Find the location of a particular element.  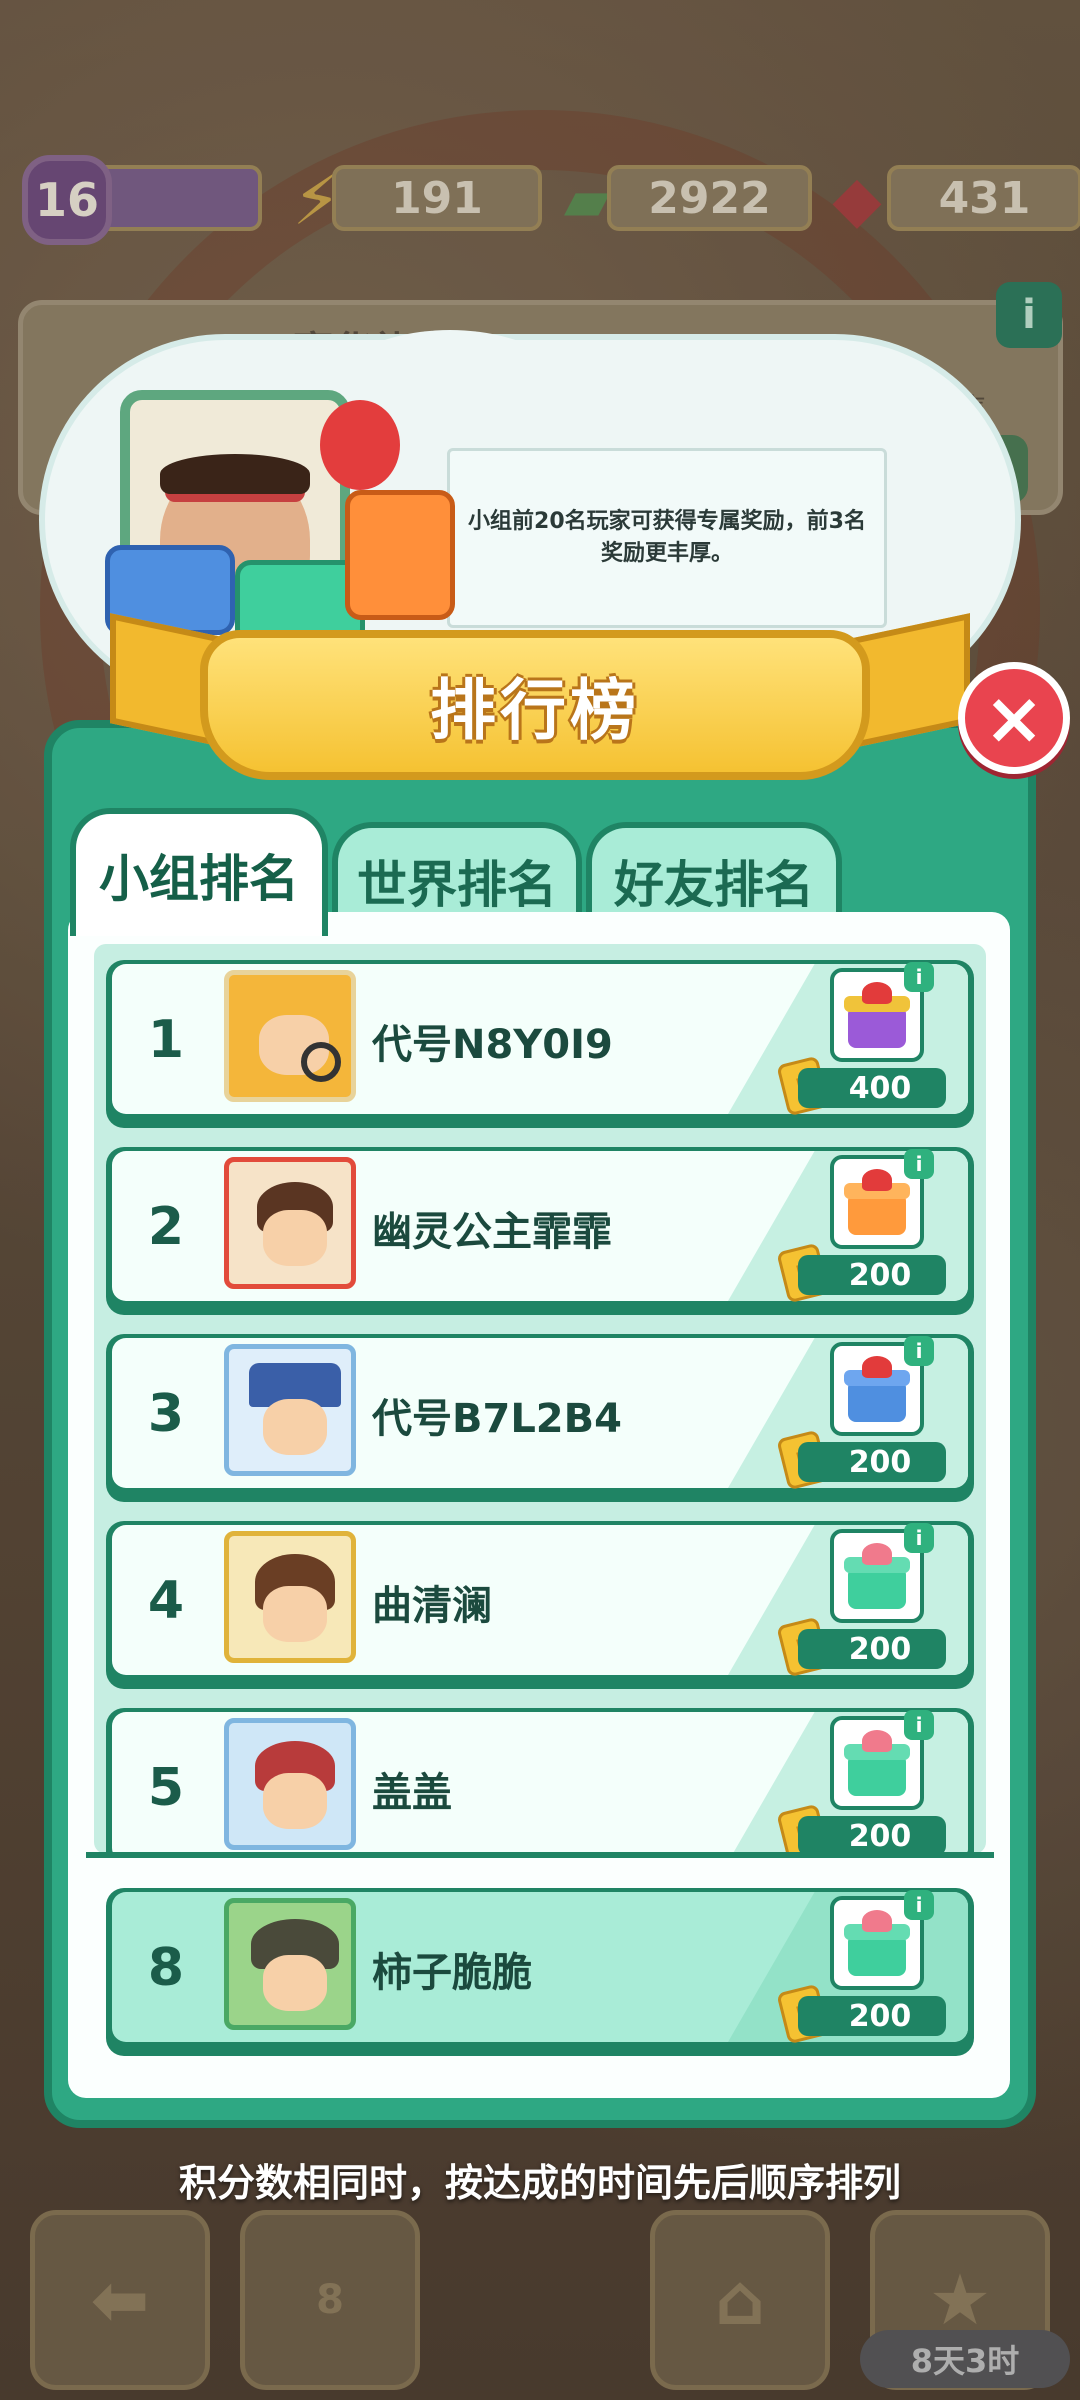

close-icon: × is located at coordinates (1014, 718).